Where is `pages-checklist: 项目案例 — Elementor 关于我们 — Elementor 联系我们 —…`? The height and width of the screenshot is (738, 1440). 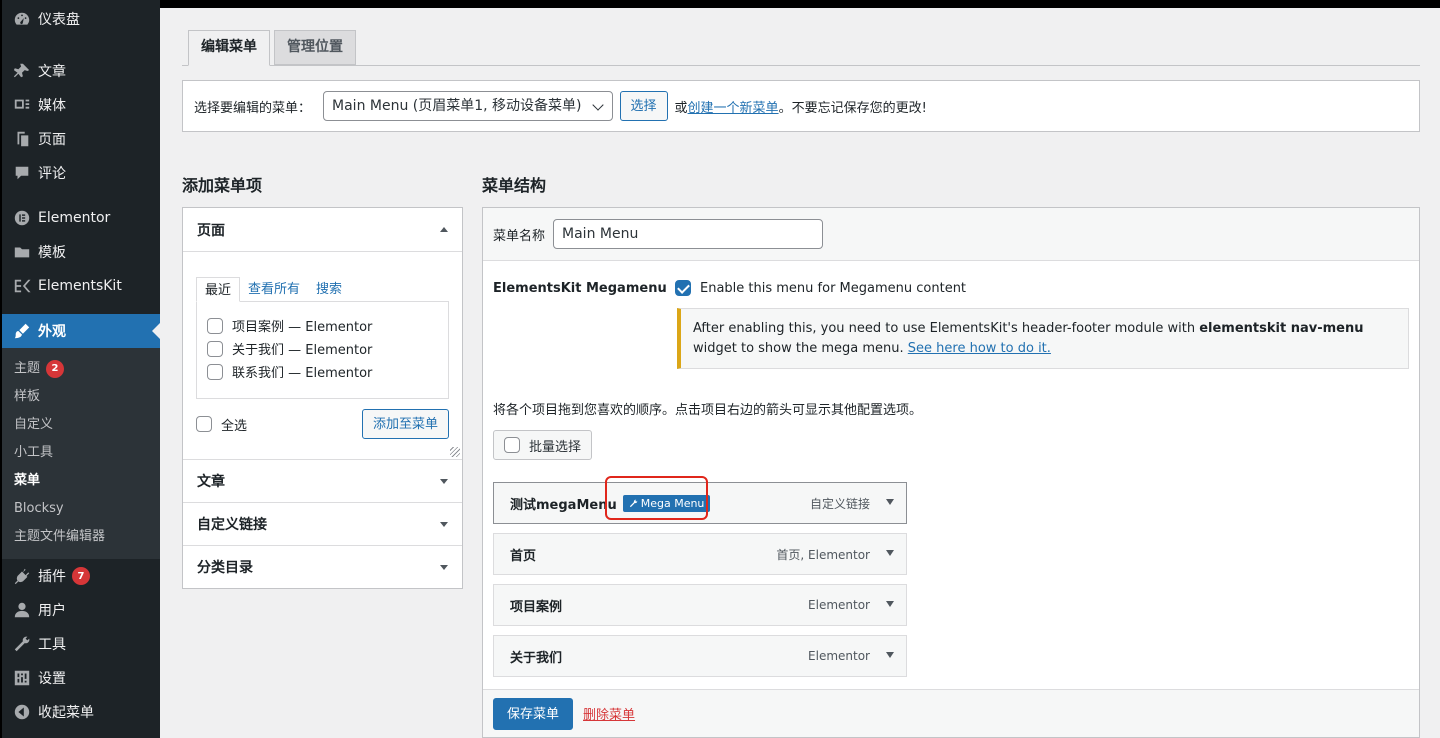 pages-checklist: 项目案例 — Elementor 关于我们 — Elementor 联系我们 —… is located at coordinates (322, 350).